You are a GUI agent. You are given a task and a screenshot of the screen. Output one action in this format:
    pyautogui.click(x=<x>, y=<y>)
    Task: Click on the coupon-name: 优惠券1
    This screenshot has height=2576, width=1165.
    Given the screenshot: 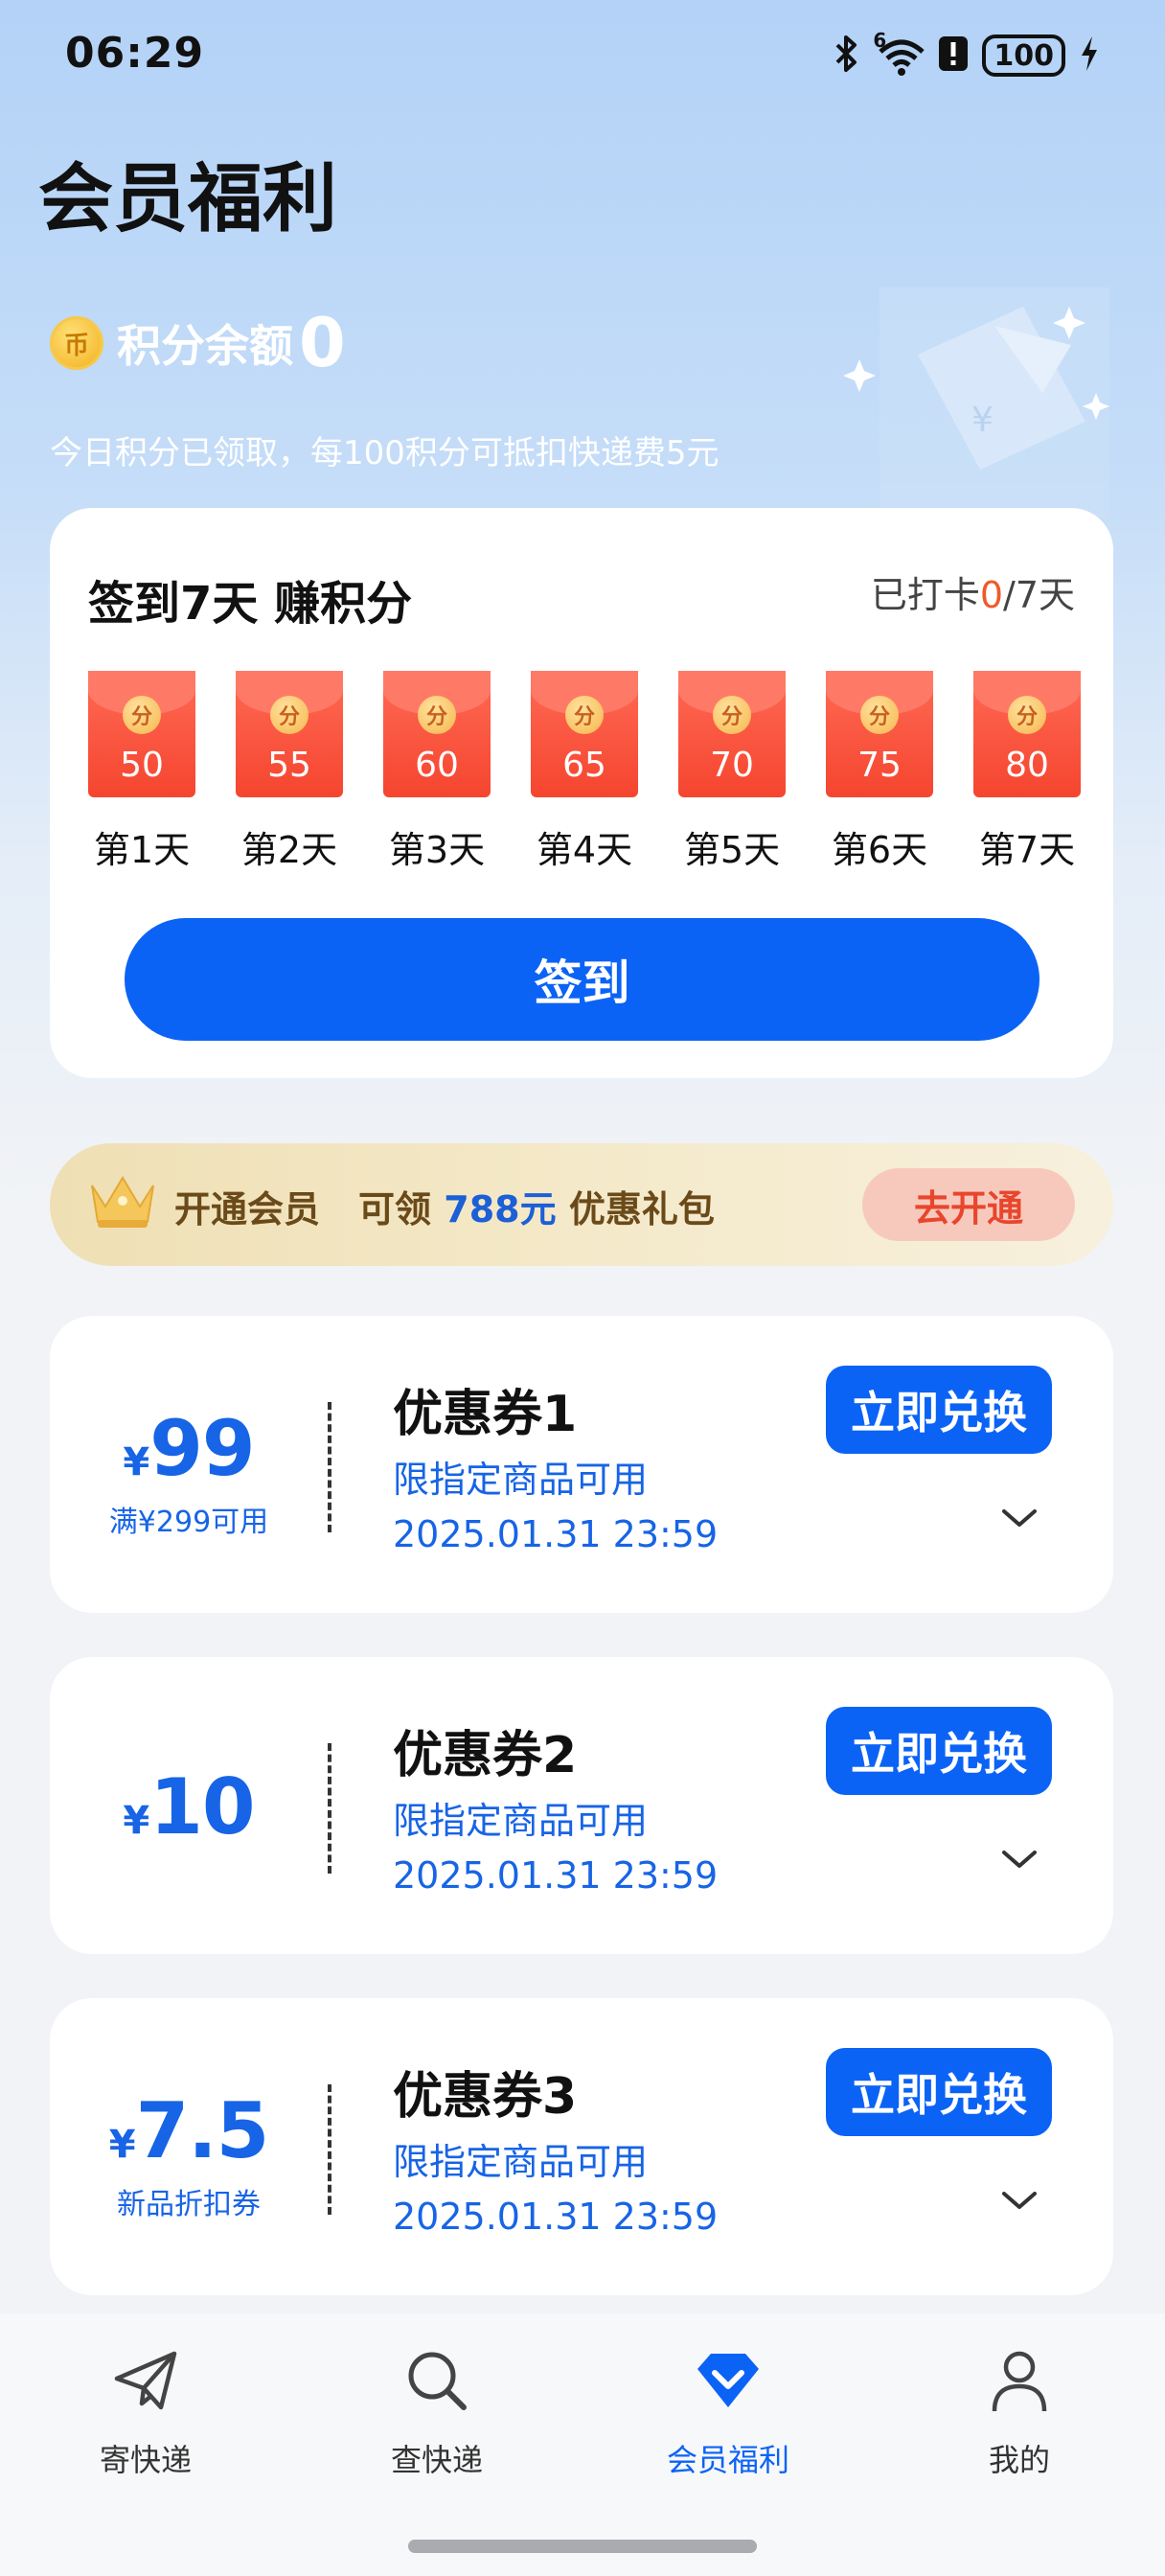 What is the action you would take?
    pyautogui.click(x=485, y=1414)
    